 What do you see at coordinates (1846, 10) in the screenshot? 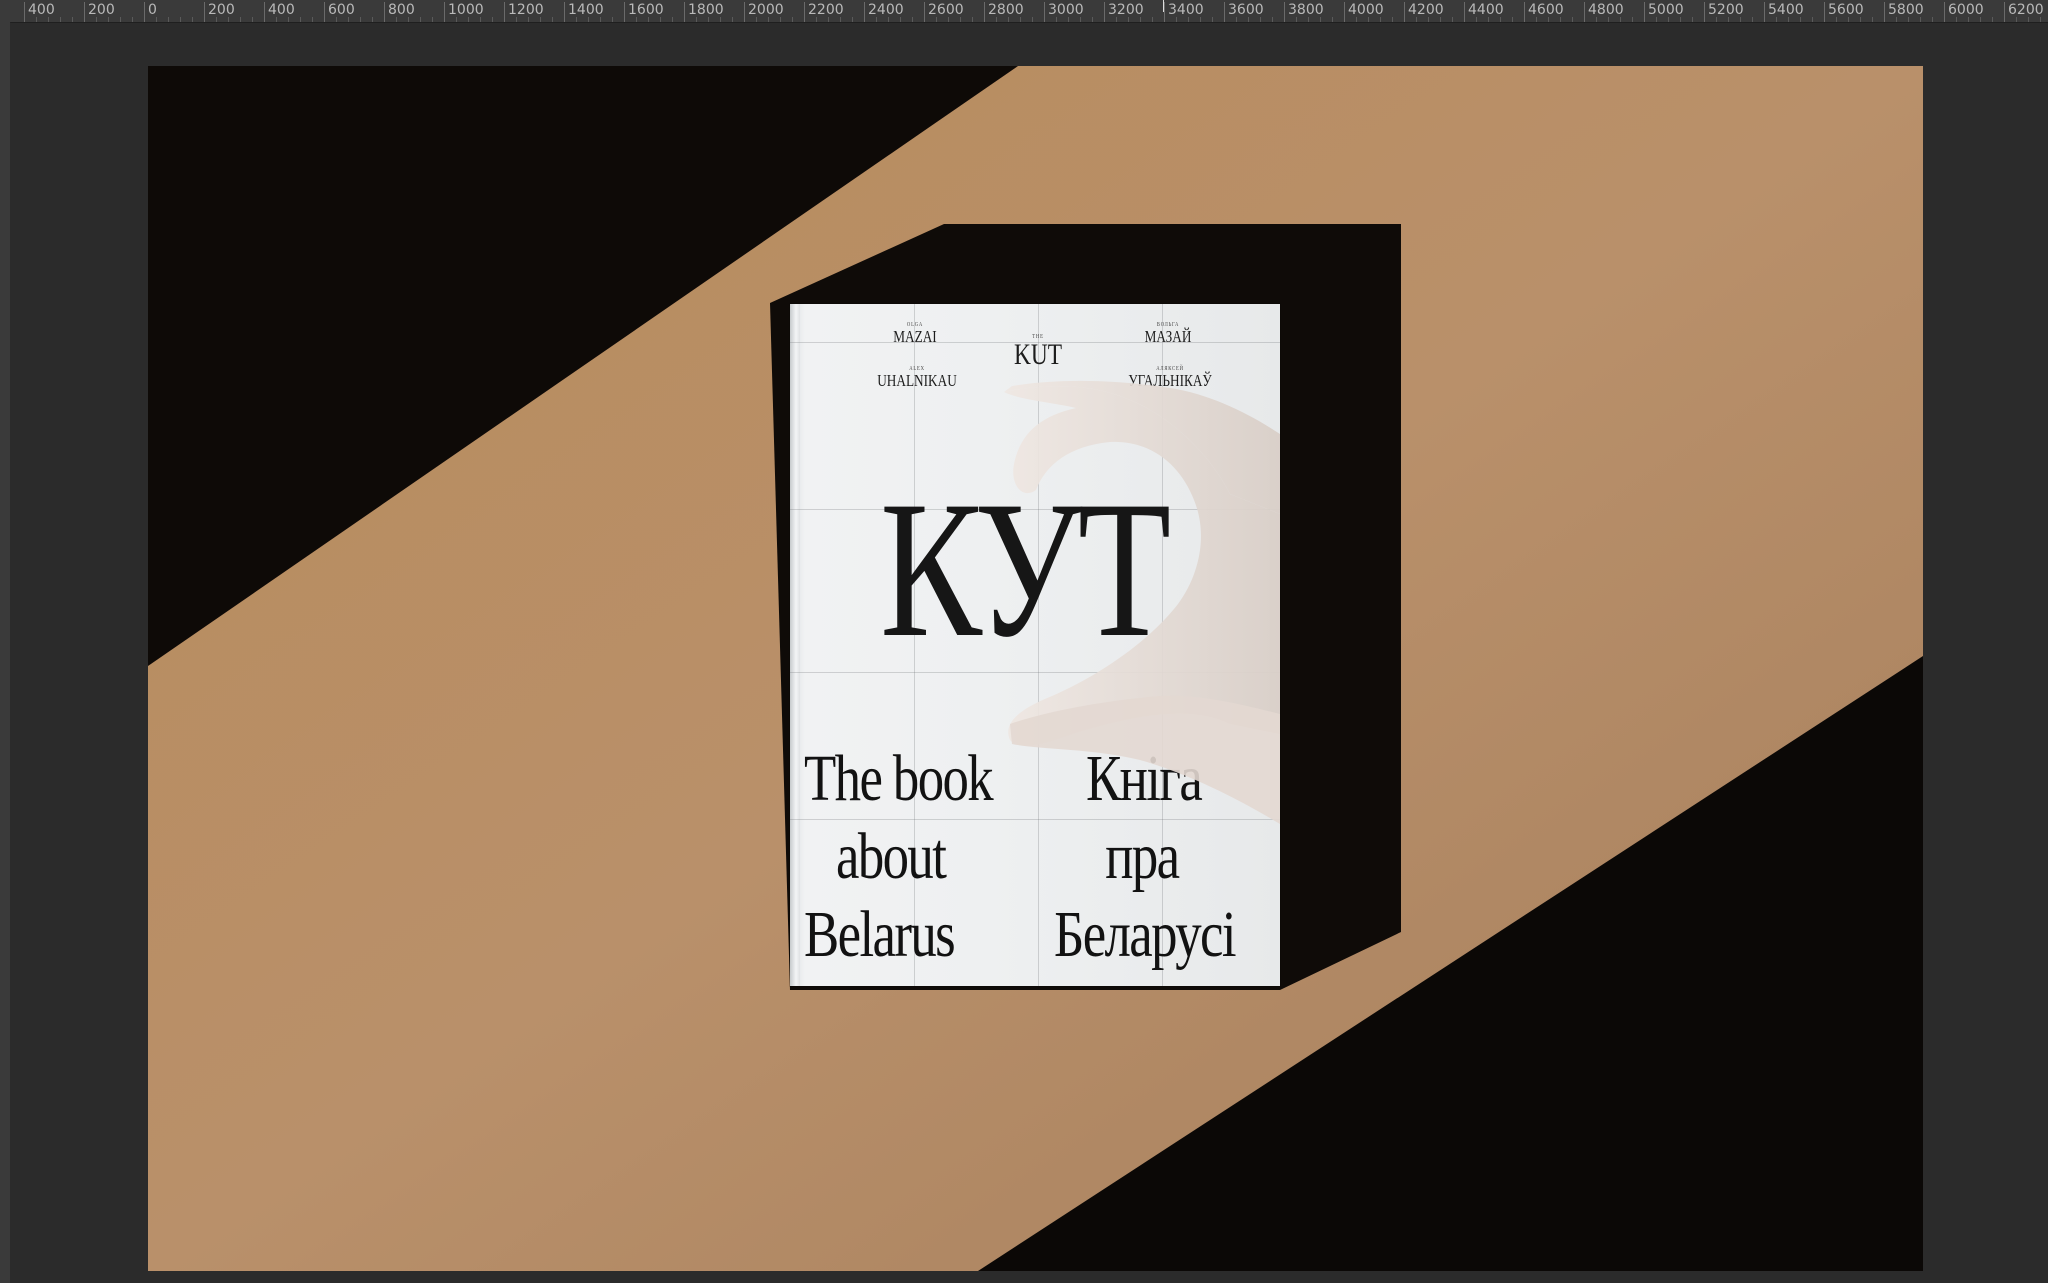
I see `ruler-label: 5600` at bounding box center [1846, 10].